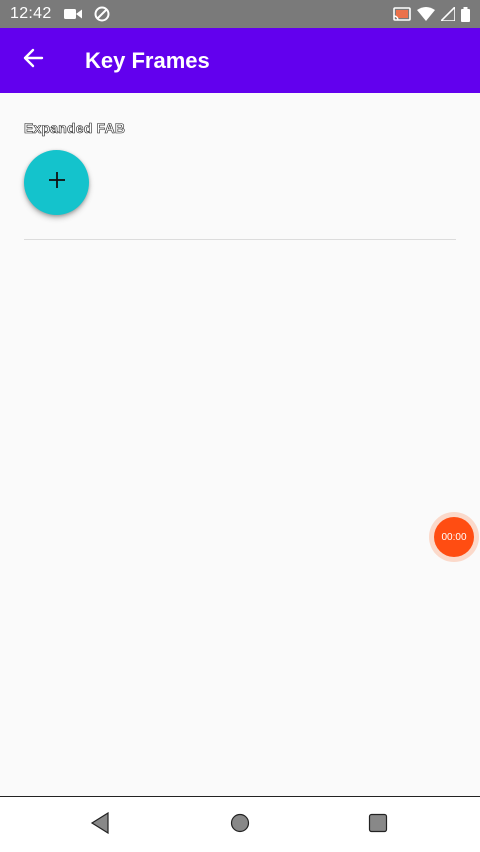  Describe the element at coordinates (31, 13) in the screenshot. I see `status-time: 12:42` at that location.